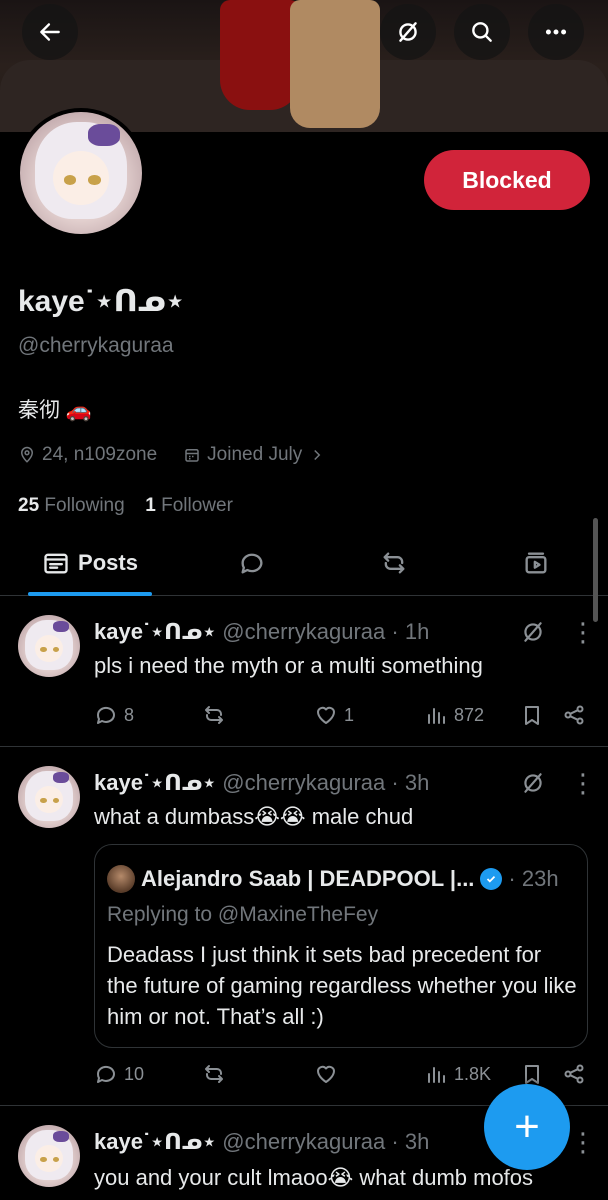 The width and height of the screenshot is (608, 1200). I want to click on reply-count: 10, so click(134, 1073).